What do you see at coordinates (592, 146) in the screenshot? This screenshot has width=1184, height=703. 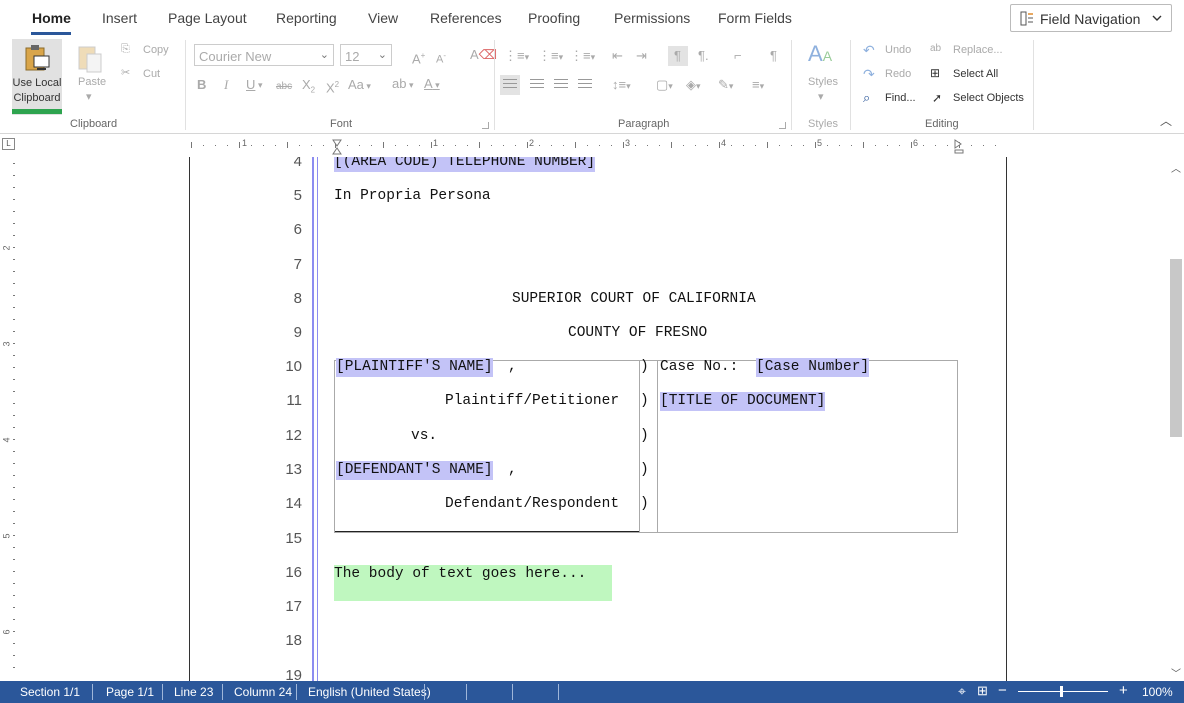 I see `horizontal-ruler: L 1 1 2 3 4 5 6` at bounding box center [592, 146].